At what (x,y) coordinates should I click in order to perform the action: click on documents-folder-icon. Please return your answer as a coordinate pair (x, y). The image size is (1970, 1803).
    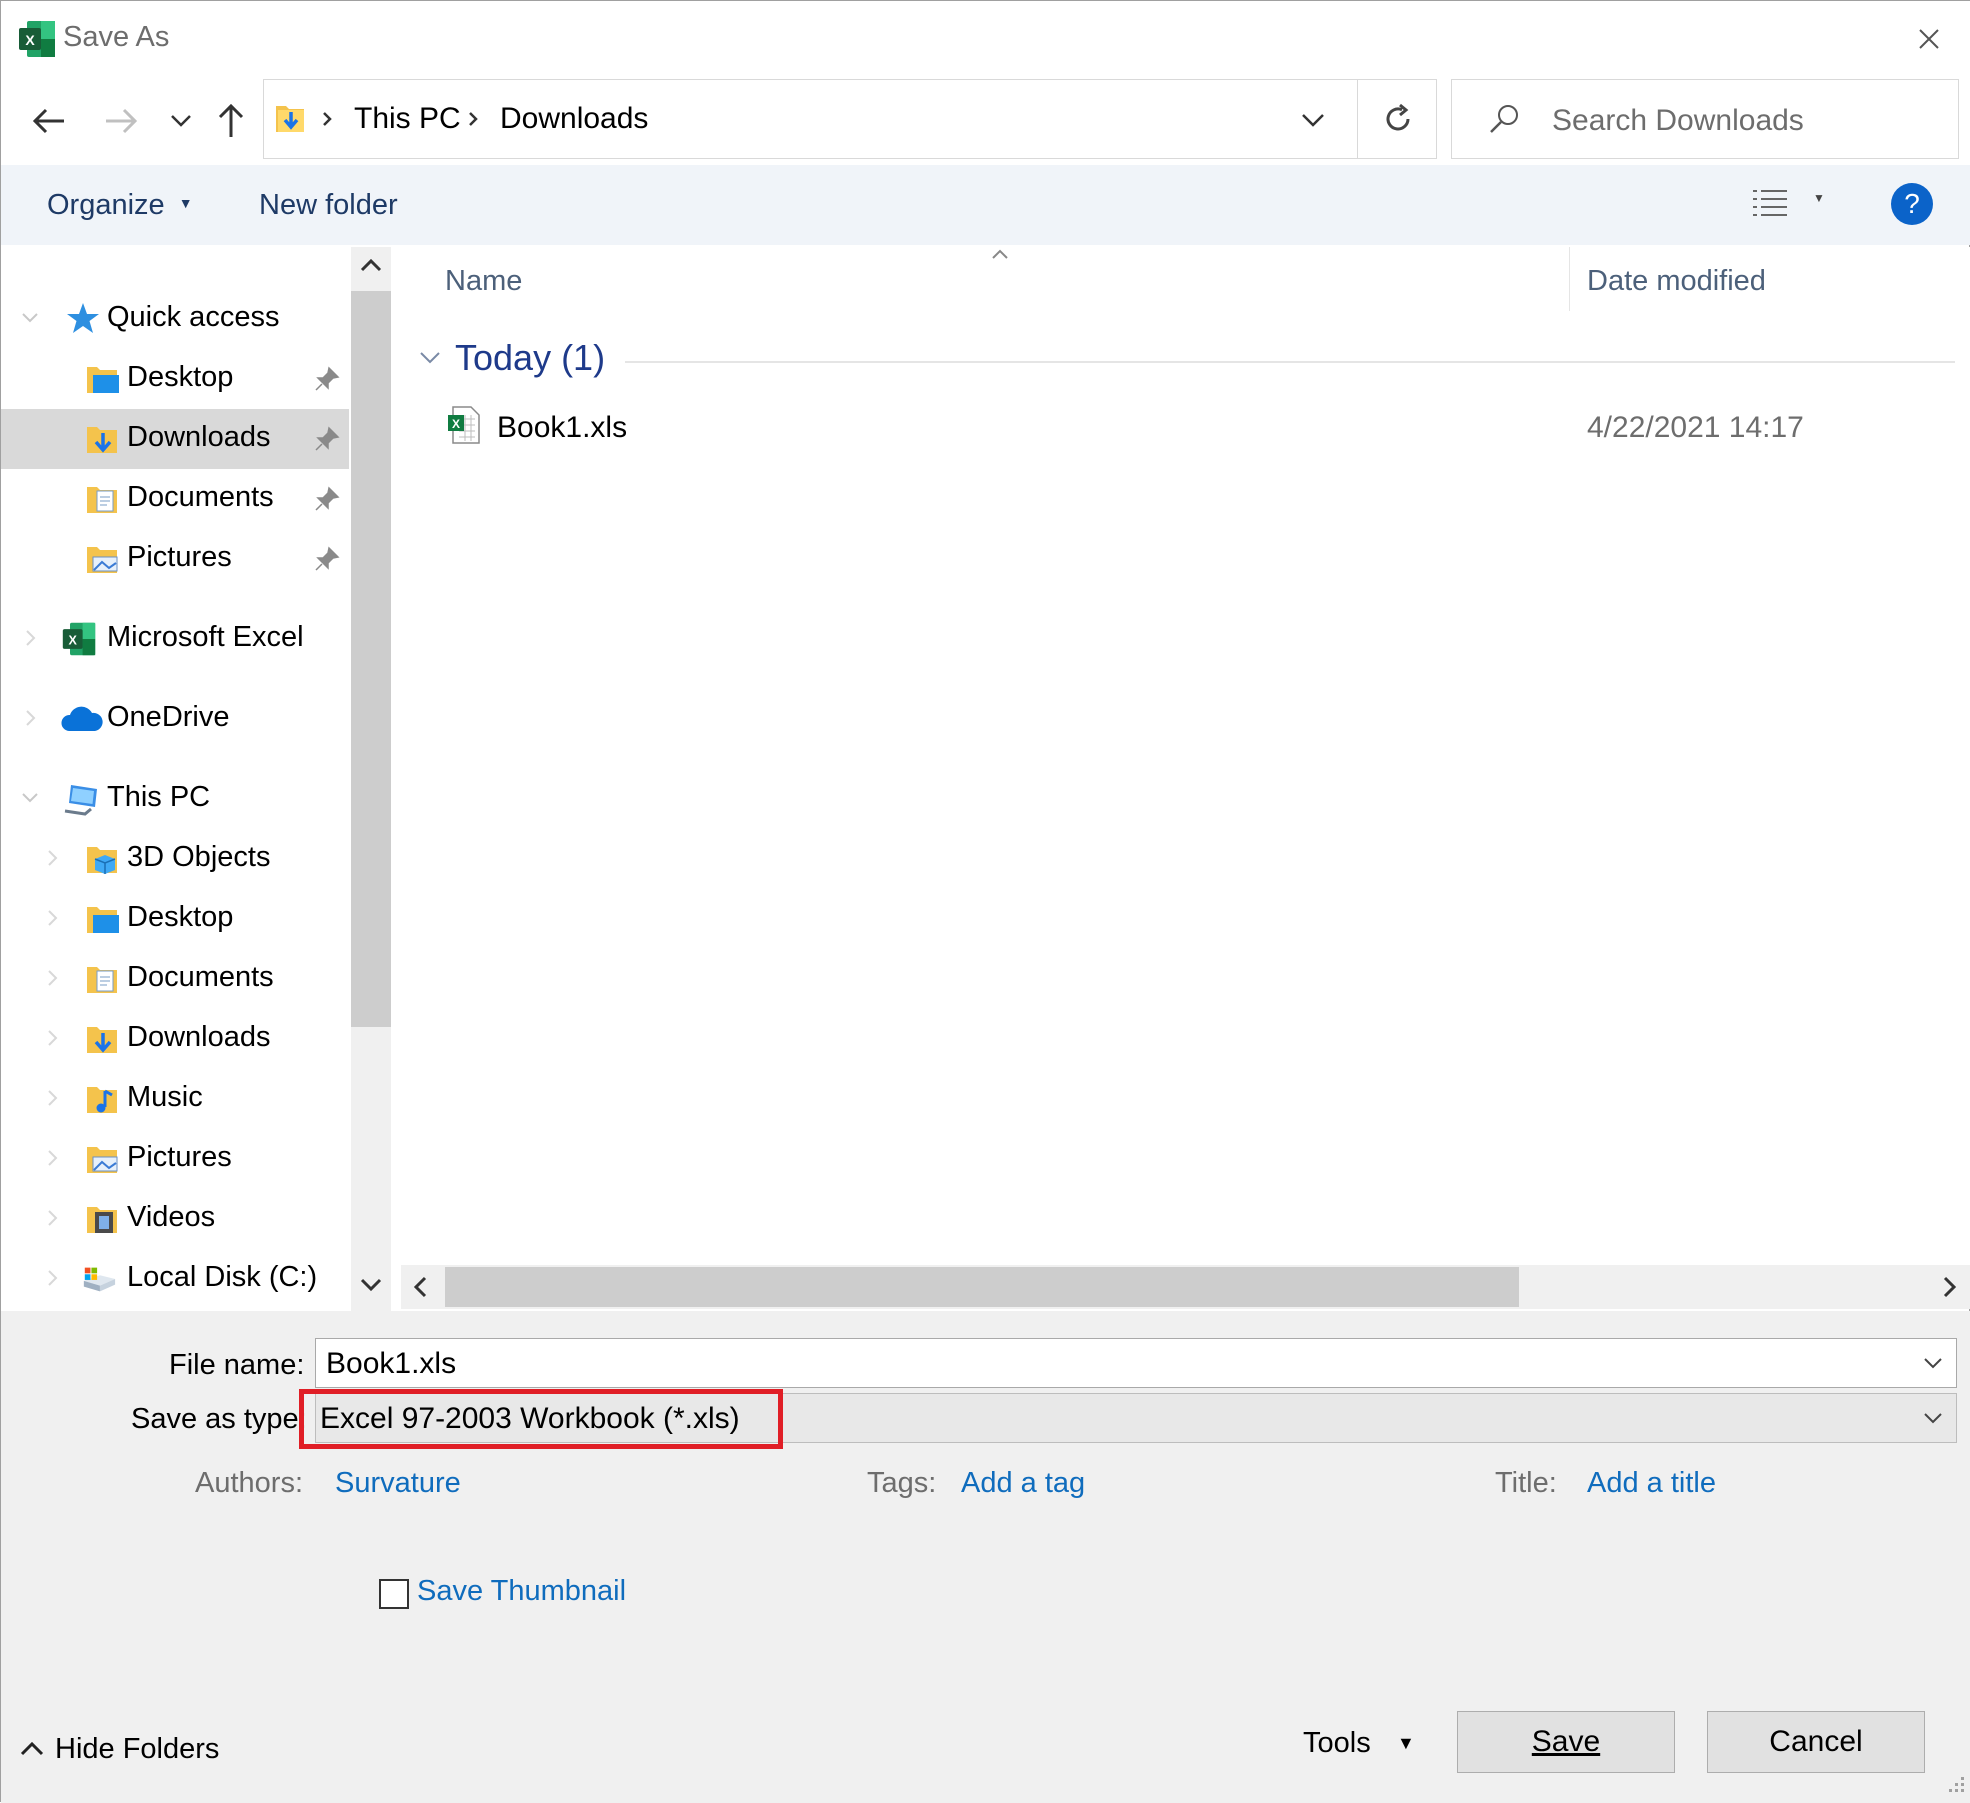
    Looking at the image, I should click on (102, 500).